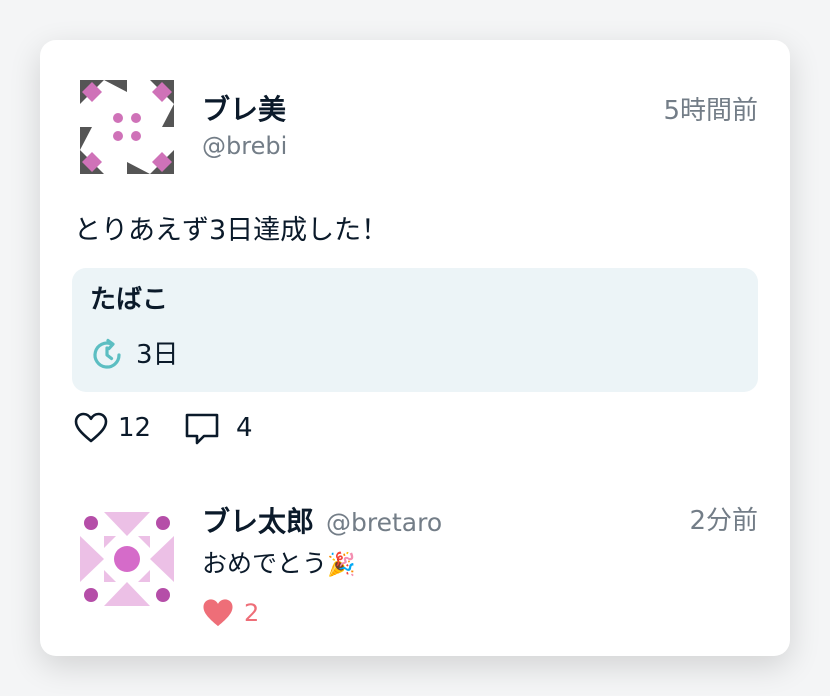 The height and width of the screenshot is (696, 830). What do you see at coordinates (157, 355) in the screenshot?
I see `habit-streak: 3日` at bounding box center [157, 355].